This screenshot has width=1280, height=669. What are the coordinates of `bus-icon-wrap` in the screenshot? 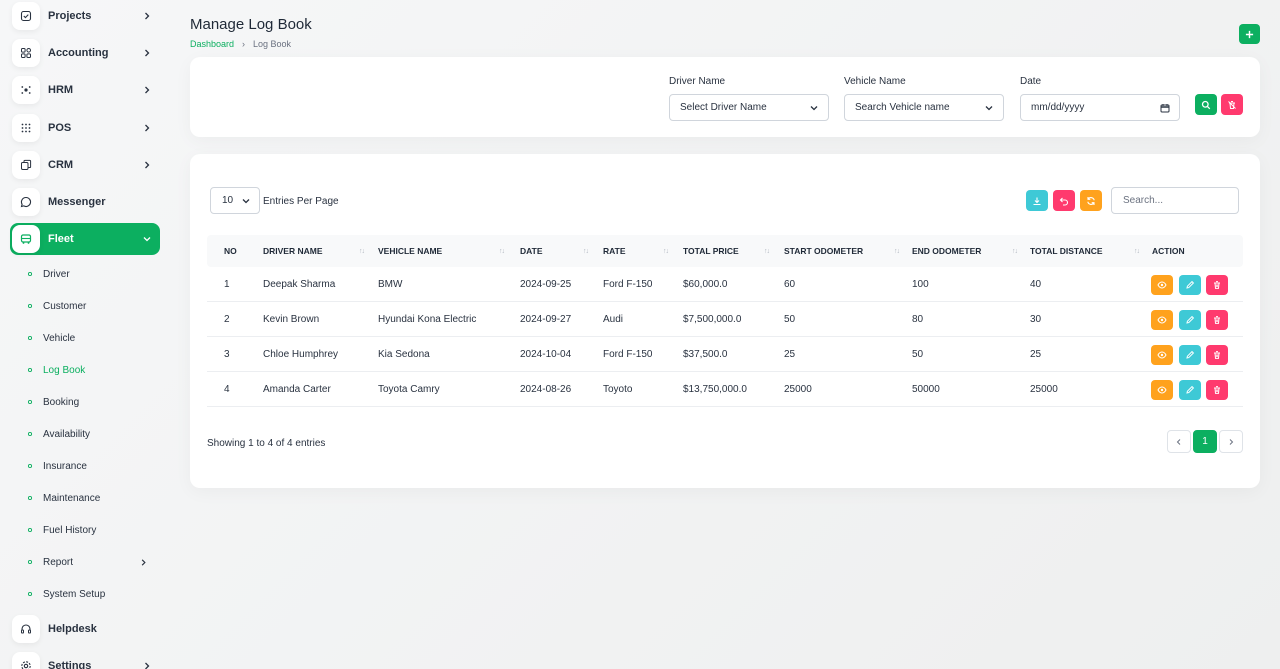 It's located at (26, 239).